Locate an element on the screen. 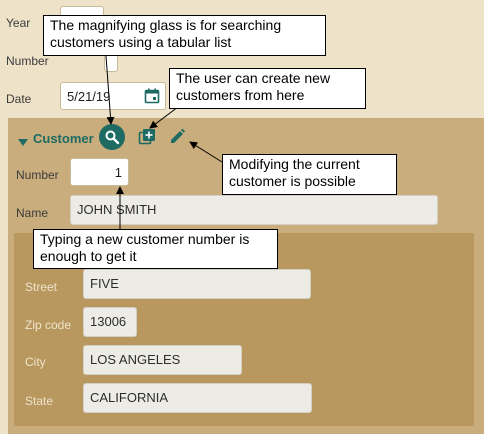  state-field: CALIFORNIA is located at coordinates (197, 398).